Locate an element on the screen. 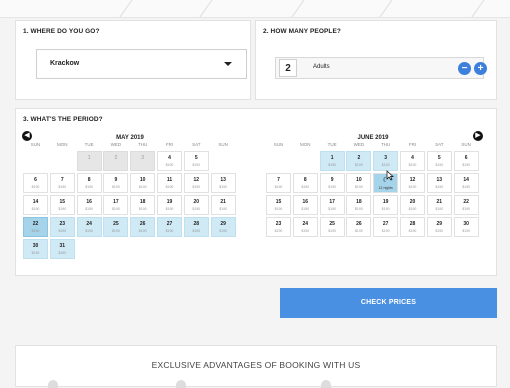 Image resolution: width=510 pixels, height=388 pixels. weekday-label: SUN is located at coordinates (278, 144).